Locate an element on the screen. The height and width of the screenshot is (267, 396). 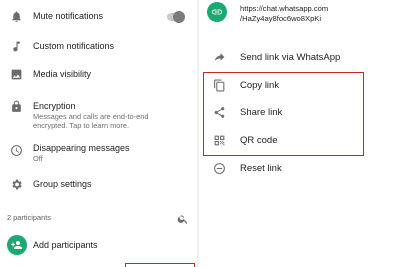
mute-toggle is located at coordinates (176, 17).